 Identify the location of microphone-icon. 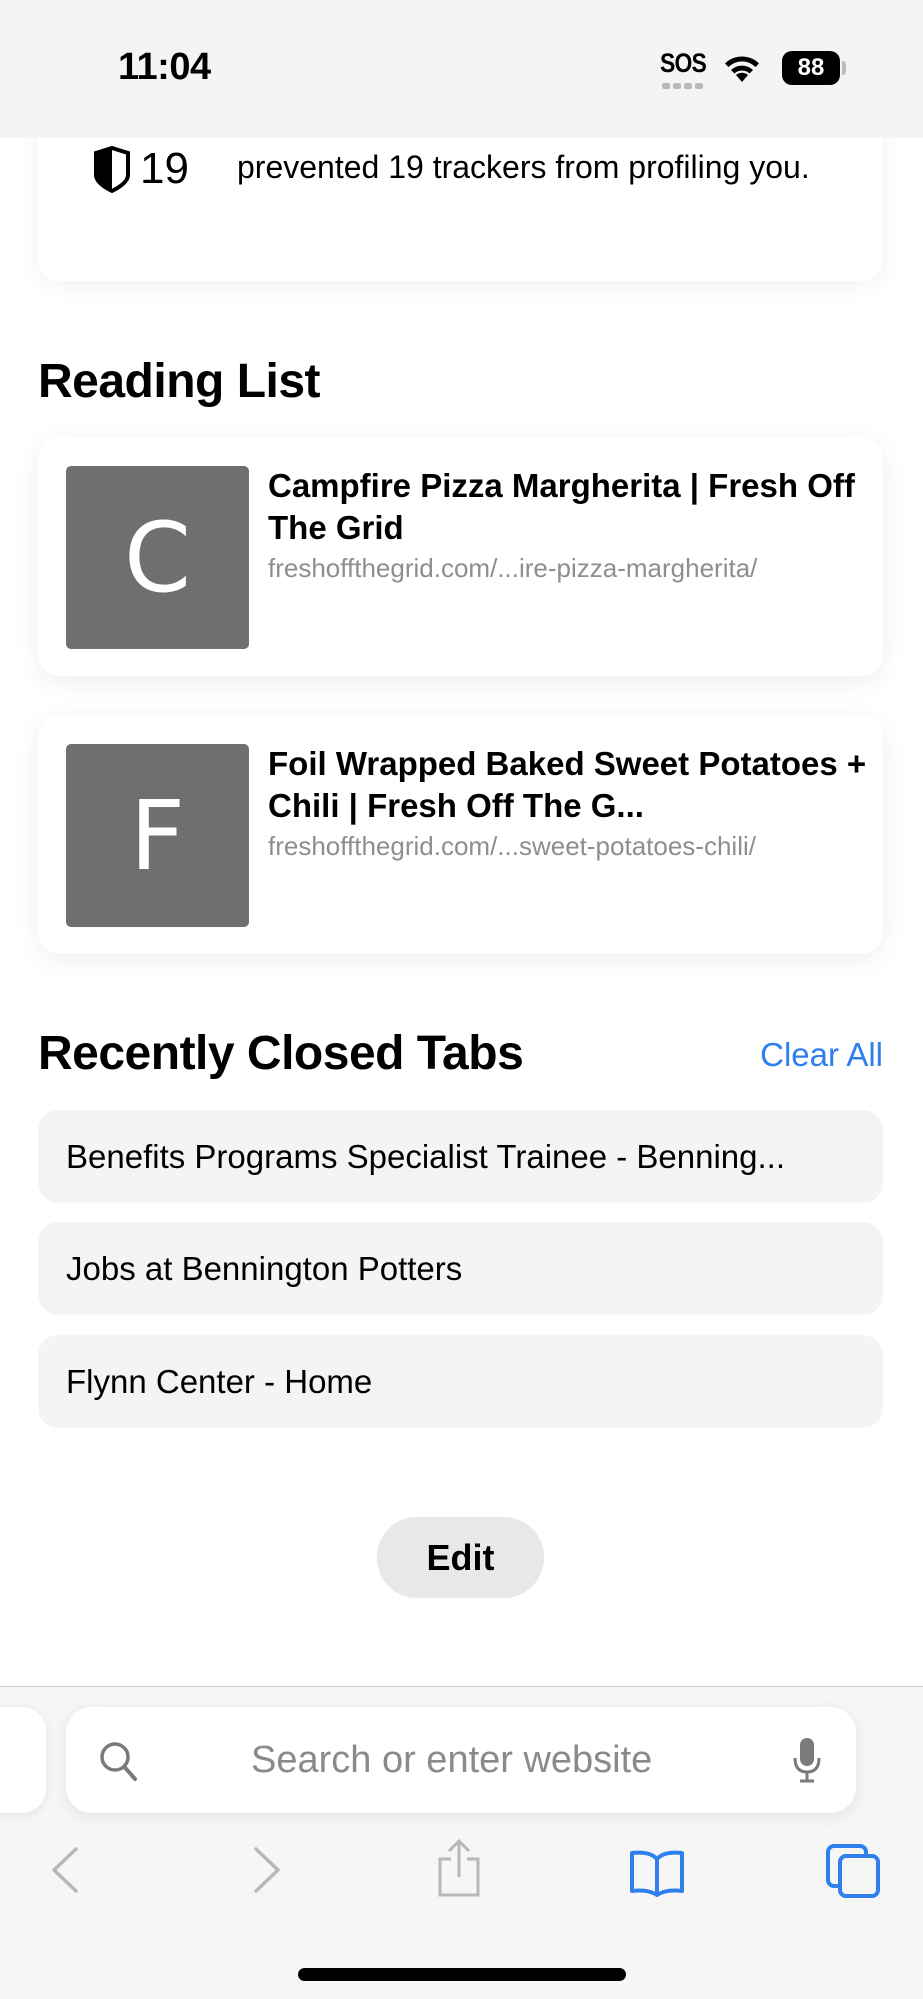
(807, 1760).